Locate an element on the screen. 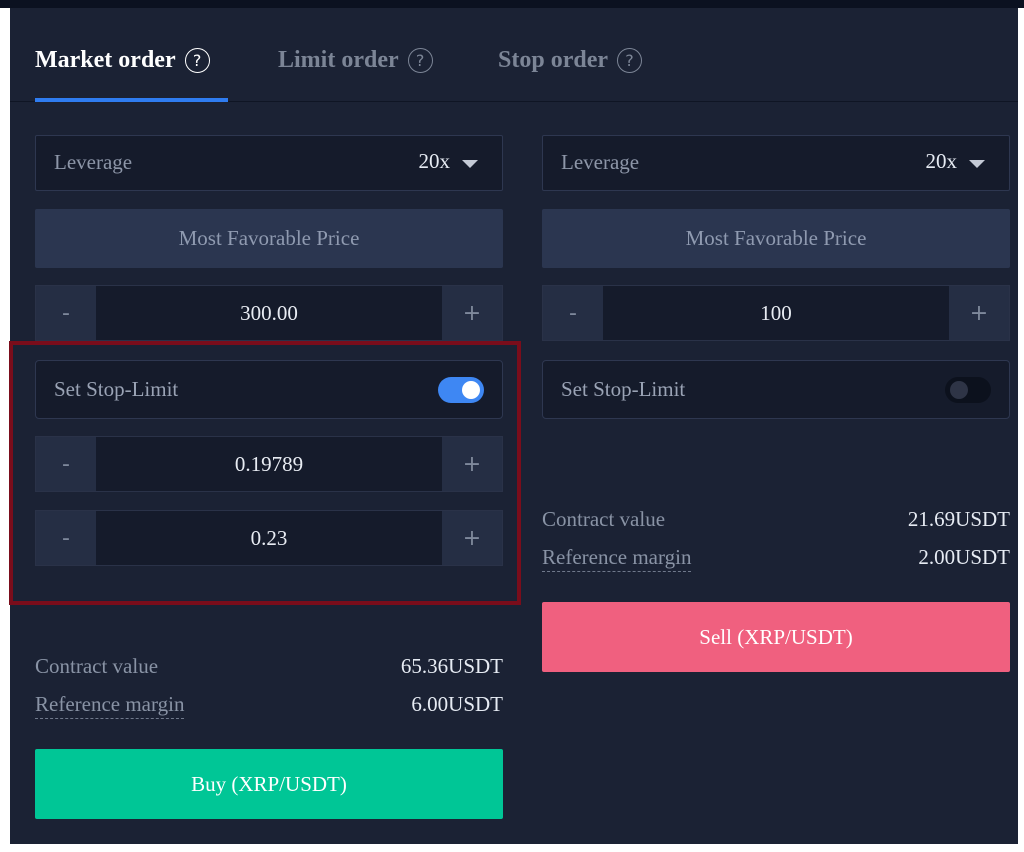  active-tab-indicator is located at coordinates (131, 100).